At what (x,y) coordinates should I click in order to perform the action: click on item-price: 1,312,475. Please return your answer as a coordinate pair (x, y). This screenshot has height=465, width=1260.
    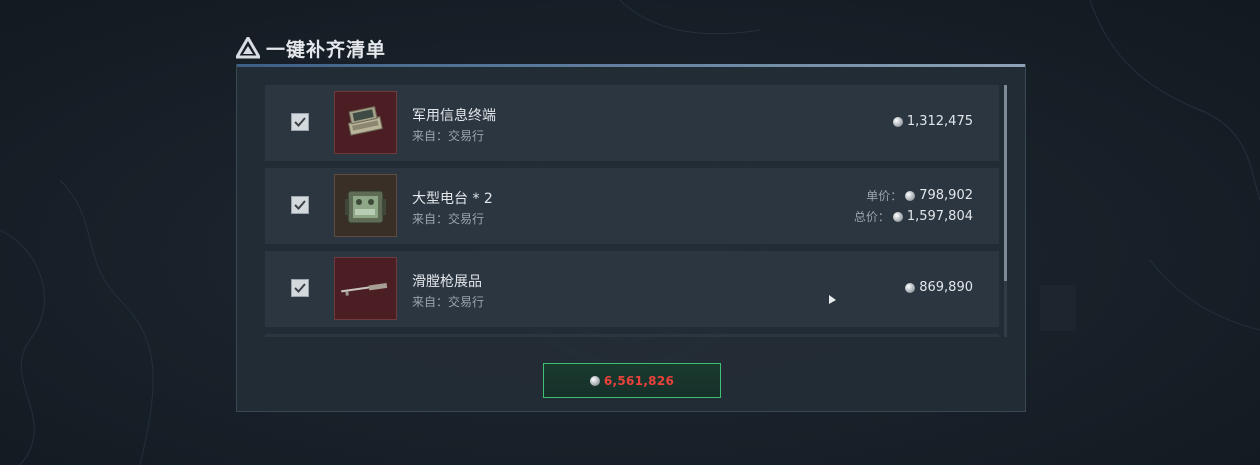
    Looking at the image, I should click on (932, 121).